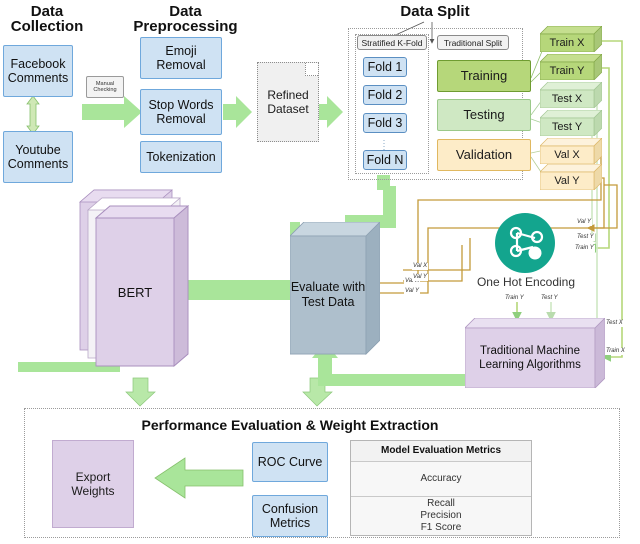  I want to click on test-y-slab: Test Y, so click(571, 123).